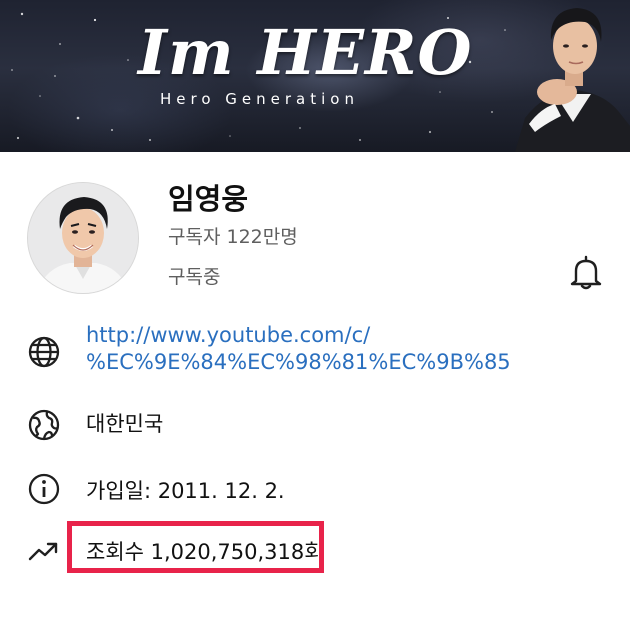  What do you see at coordinates (305, 52) in the screenshot?
I see `banner-logo: Im HERO` at bounding box center [305, 52].